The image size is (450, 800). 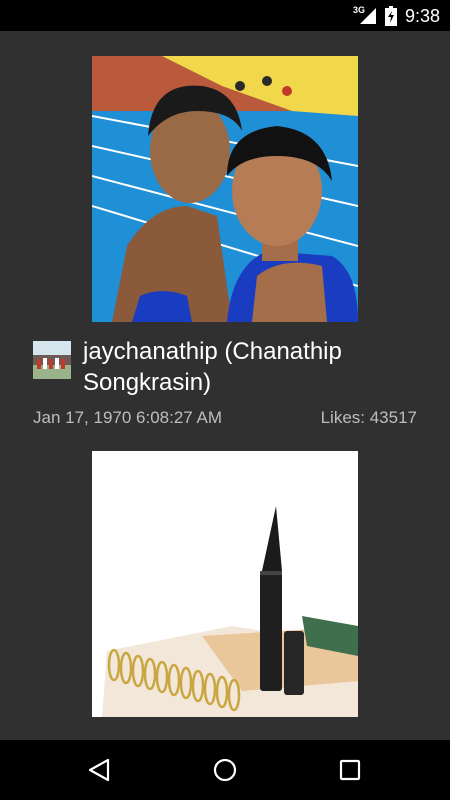 I want to click on clock: 9:38, so click(x=422, y=15).